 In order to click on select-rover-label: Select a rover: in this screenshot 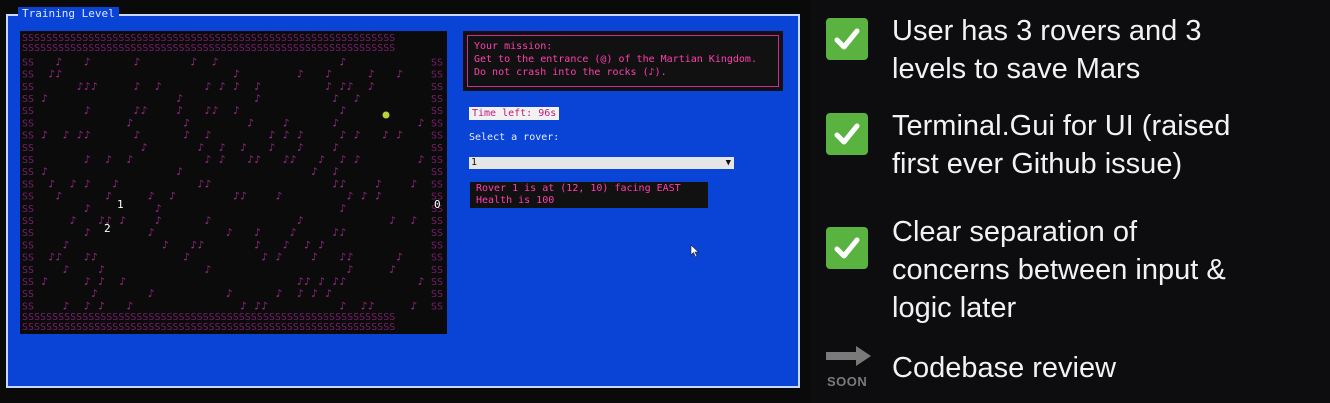, I will do `click(514, 137)`.